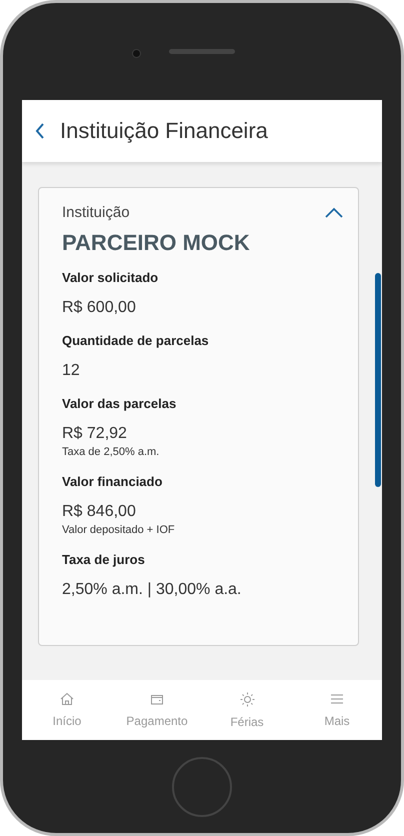 This screenshot has height=836, width=404. What do you see at coordinates (337, 710) in the screenshot?
I see `tab-item: Mais` at bounding box center [337, 710].